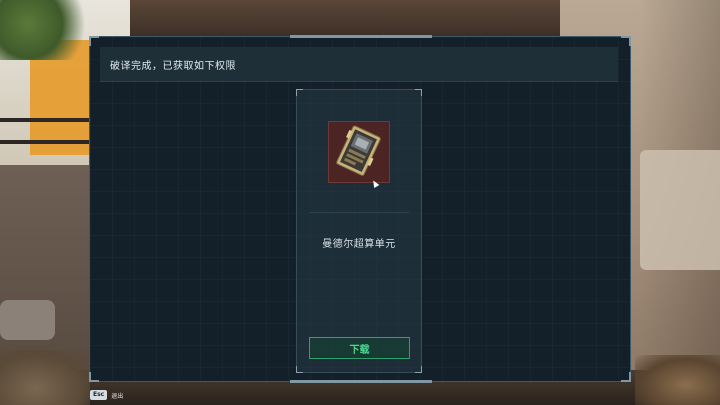  I want to click on item-icon-frame, so click(359, 152).